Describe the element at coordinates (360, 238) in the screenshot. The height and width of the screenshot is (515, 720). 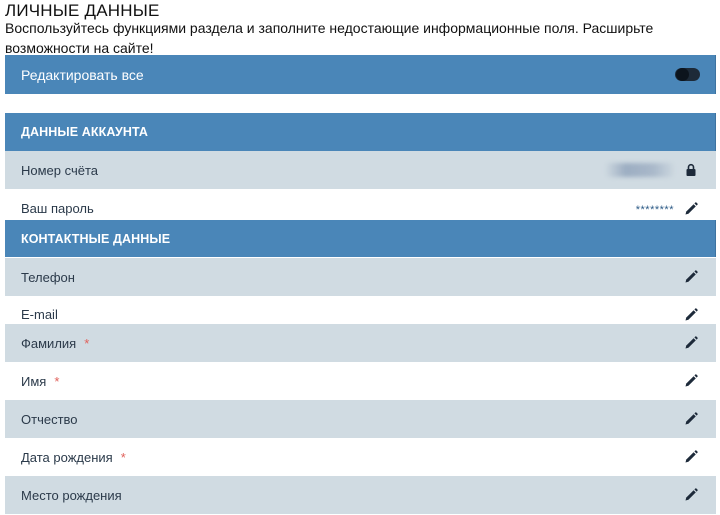
I see `section-header-contacts: КОНТАКТНЫЕ ДАННЫЕ` at that location.